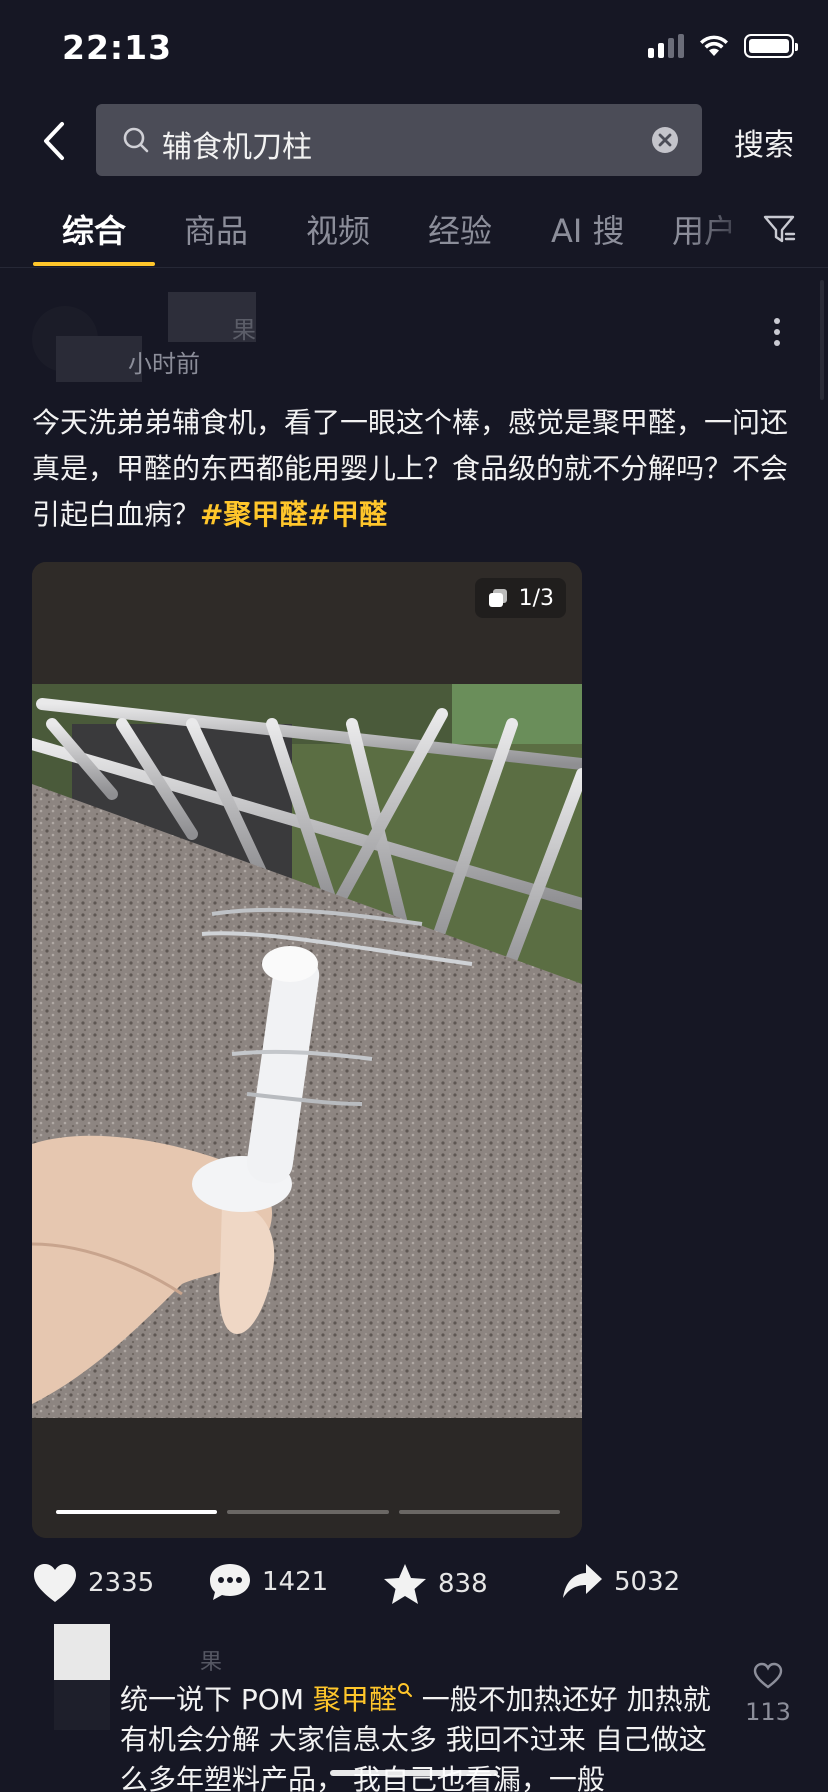  Describe the element at coordinates (211, 1660) in the screenshot. I see `comment-author-name: 果` at that location.